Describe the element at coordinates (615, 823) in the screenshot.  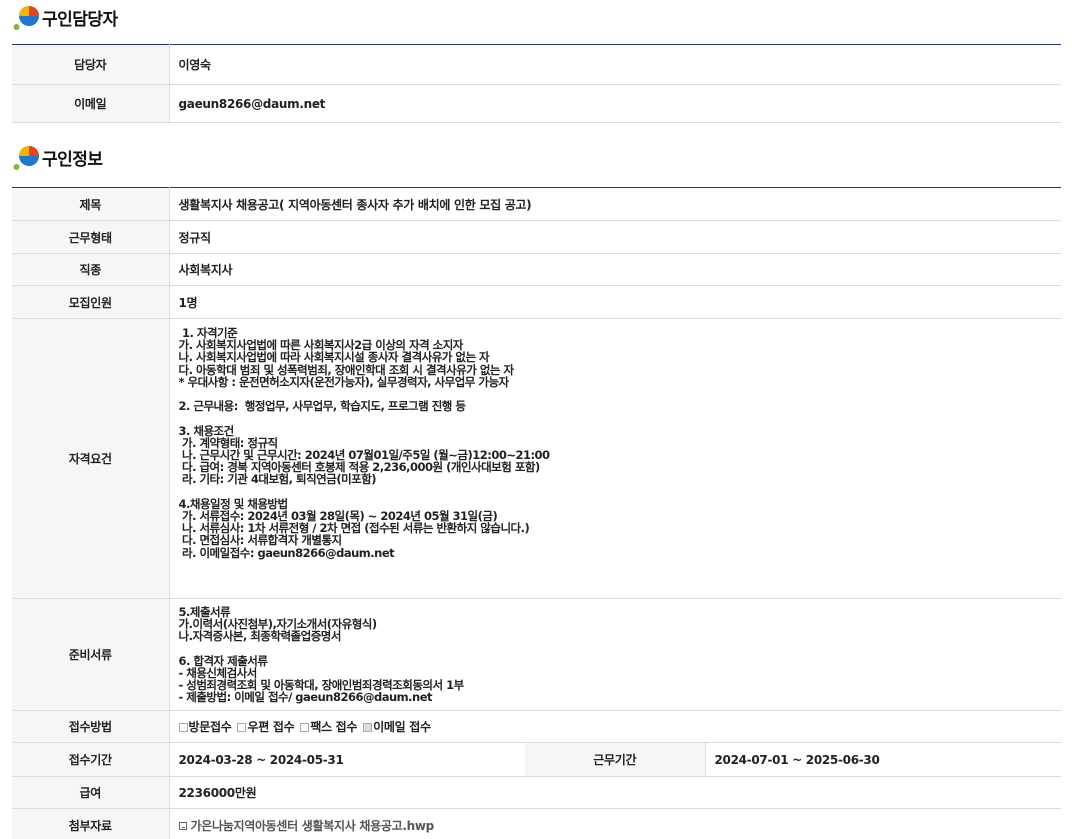
I see `attachment-link: 가은나눔지역아동센터 생활복지사 채용공고.hwp` at that location.